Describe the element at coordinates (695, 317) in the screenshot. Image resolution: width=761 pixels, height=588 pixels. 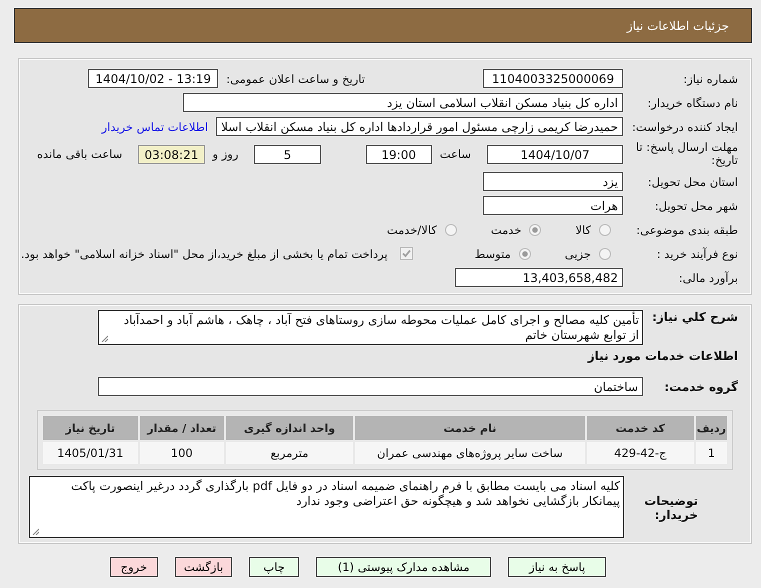
I see `field-label: شرح کلي نیاز:` at that location.